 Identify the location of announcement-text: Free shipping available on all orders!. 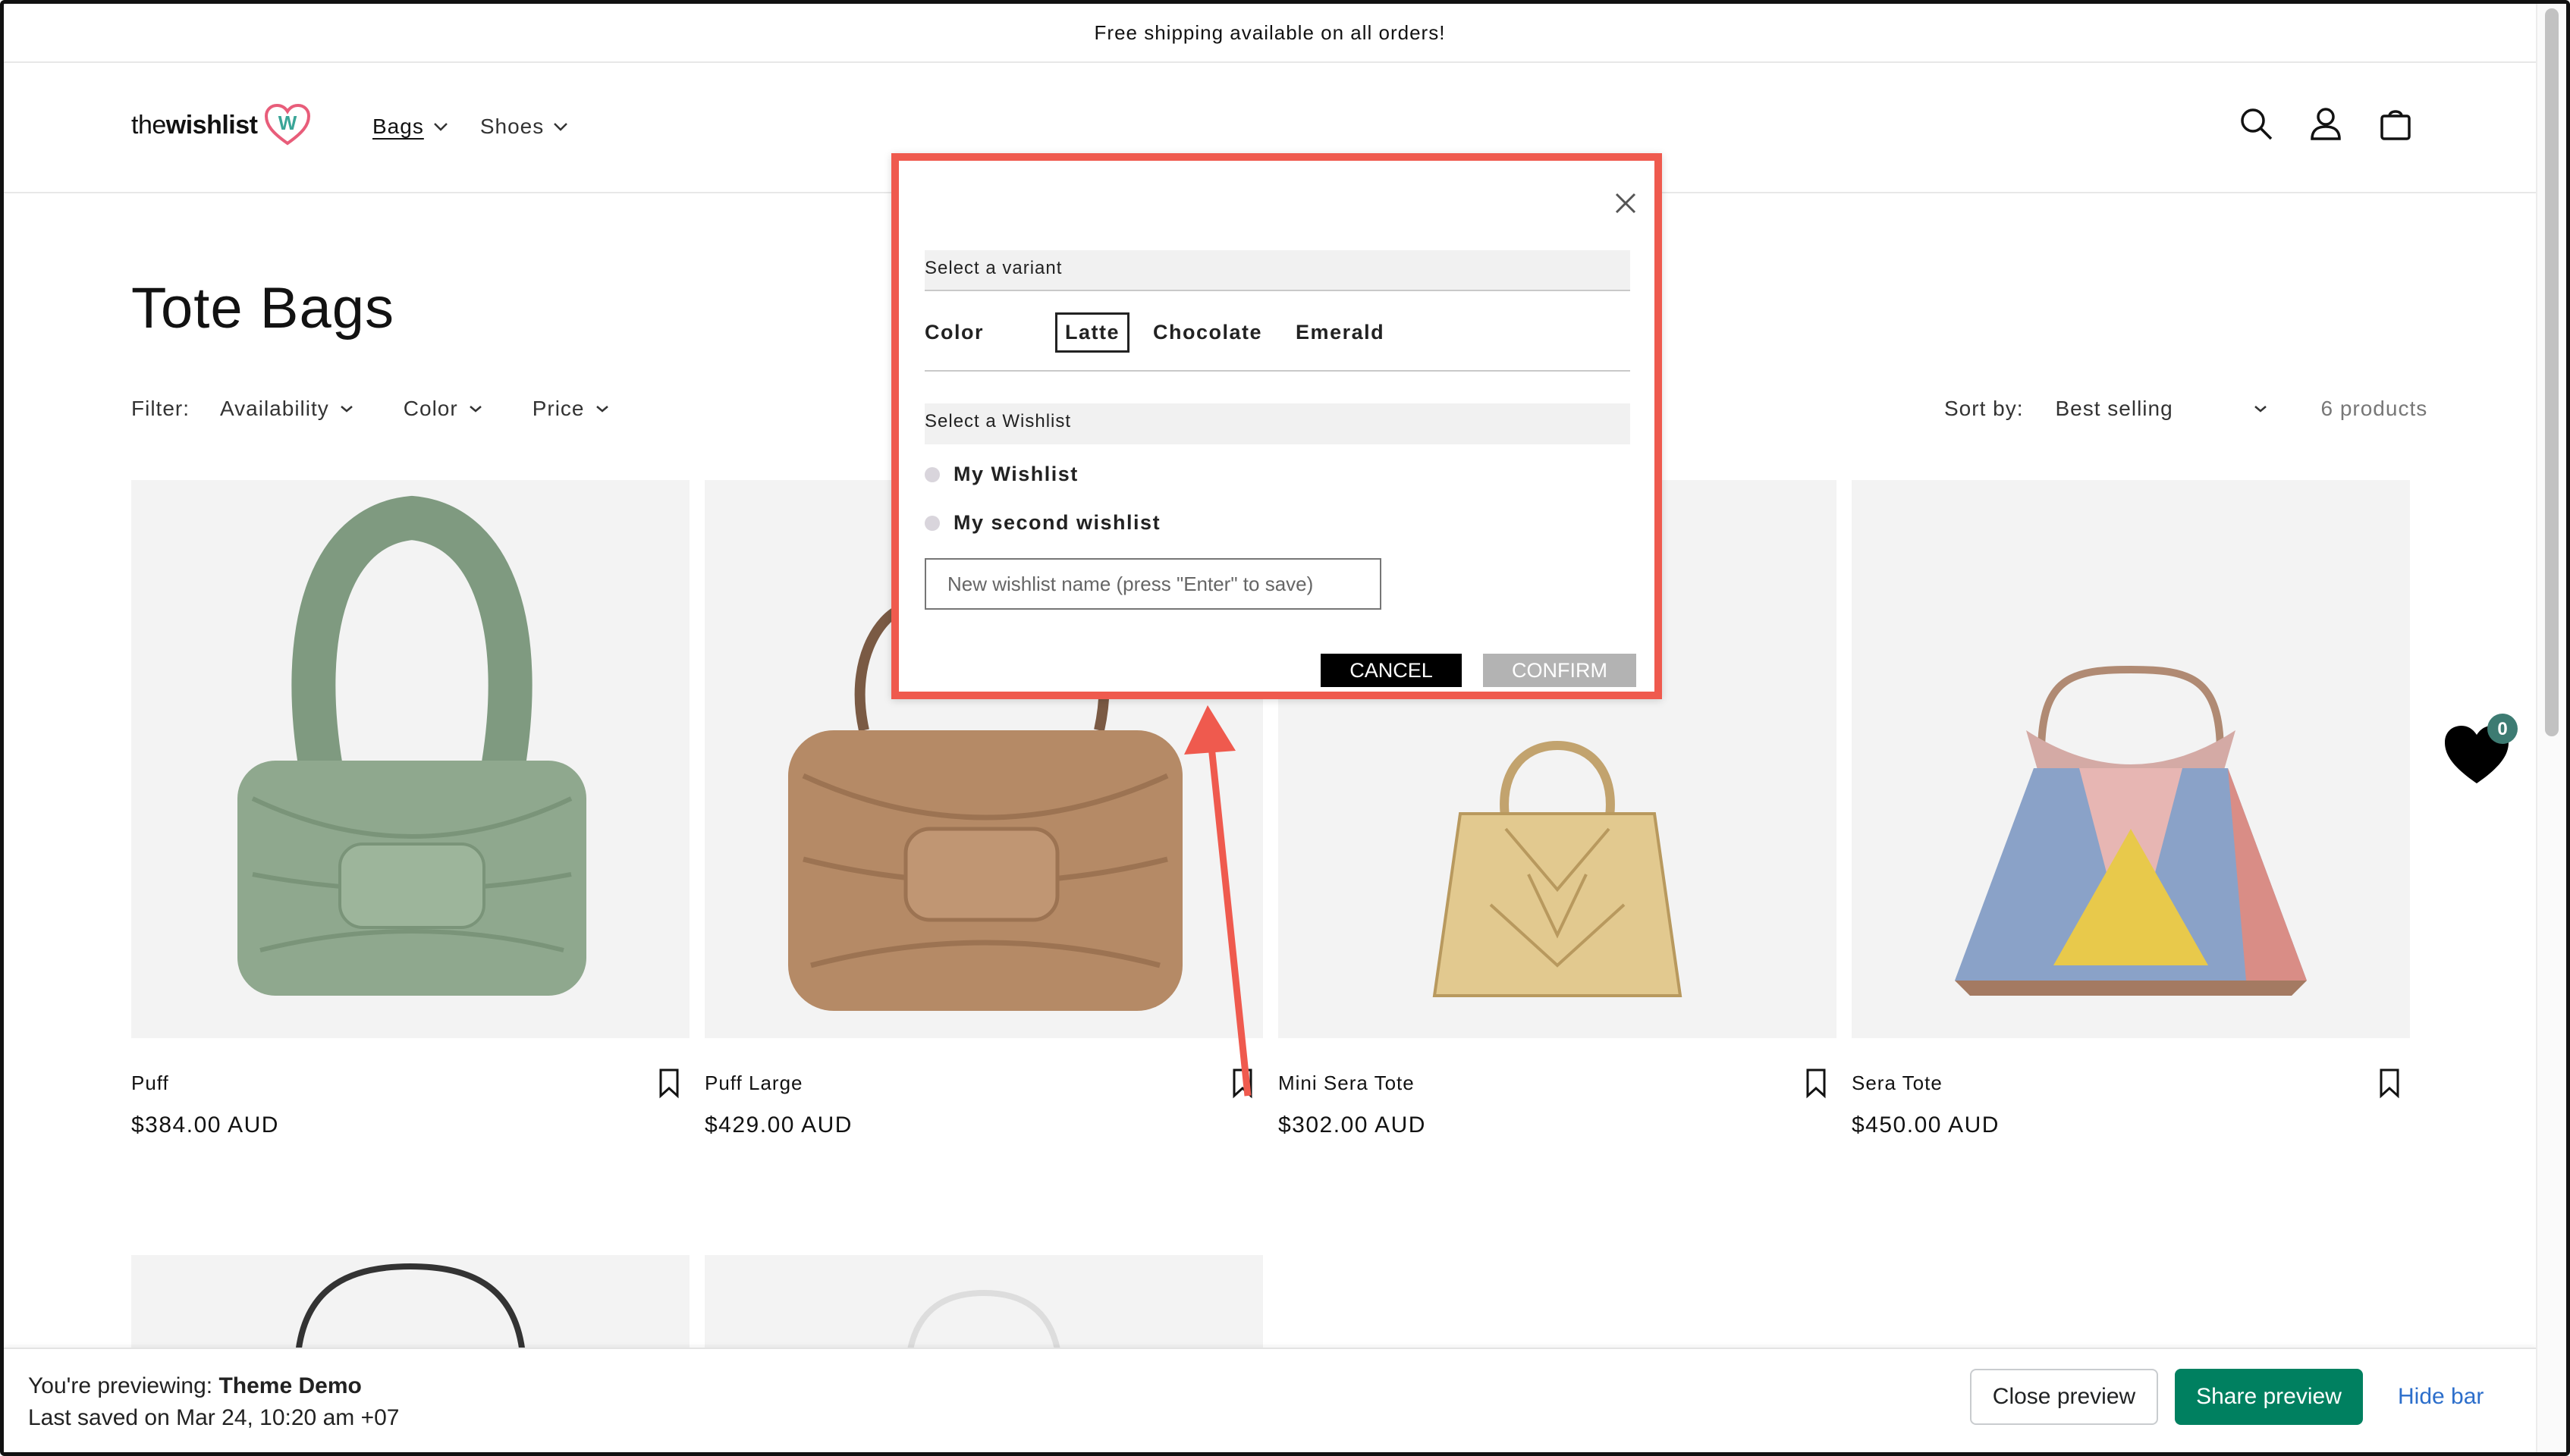
(1270, 32).